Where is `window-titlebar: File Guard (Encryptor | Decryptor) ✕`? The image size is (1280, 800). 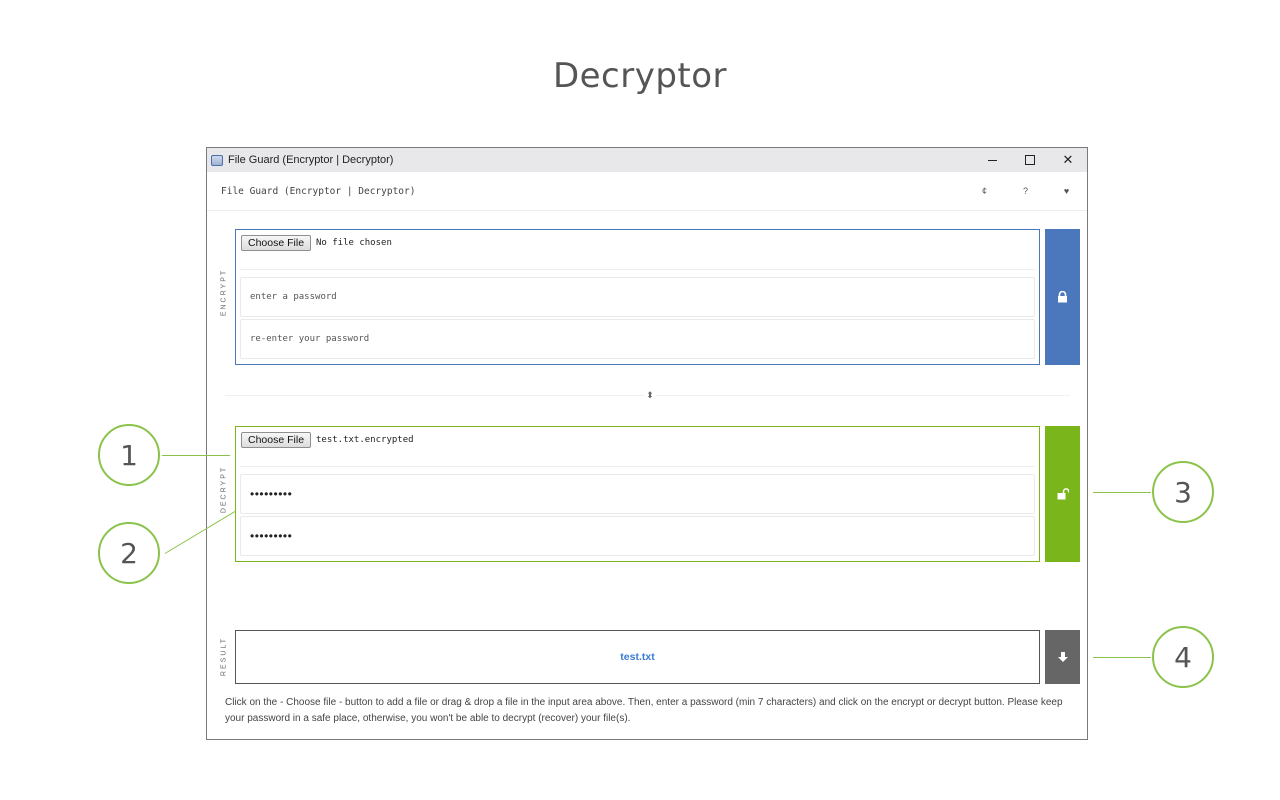
window-titlebar: File Guard (Encryptor | Decryptor) ✕ is located at coordinates (647, 160).